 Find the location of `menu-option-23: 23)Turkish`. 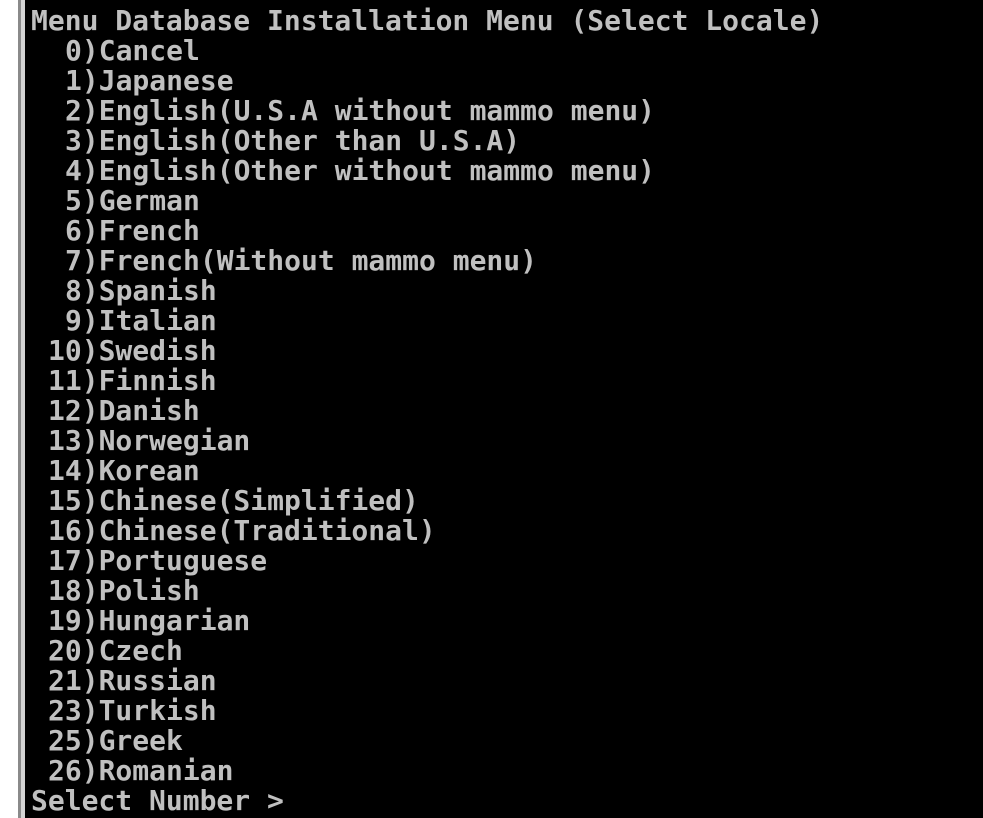

menu-option-23: 23)Turkish is located at coordinates (132, 710).